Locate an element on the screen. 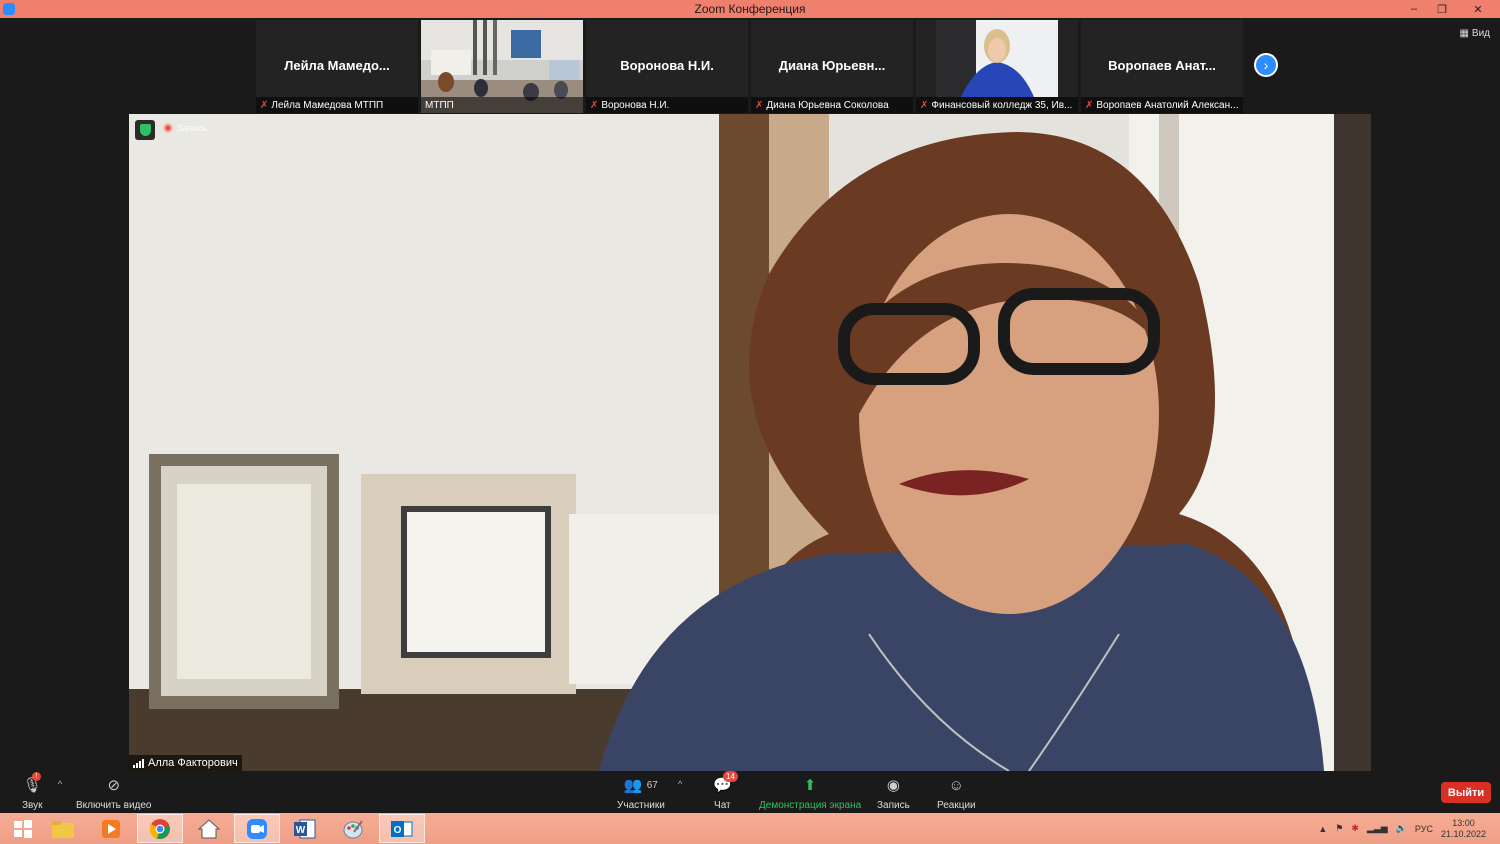 The image size is (1500, 844). svg-text: W is located at coordinates (301, 830).